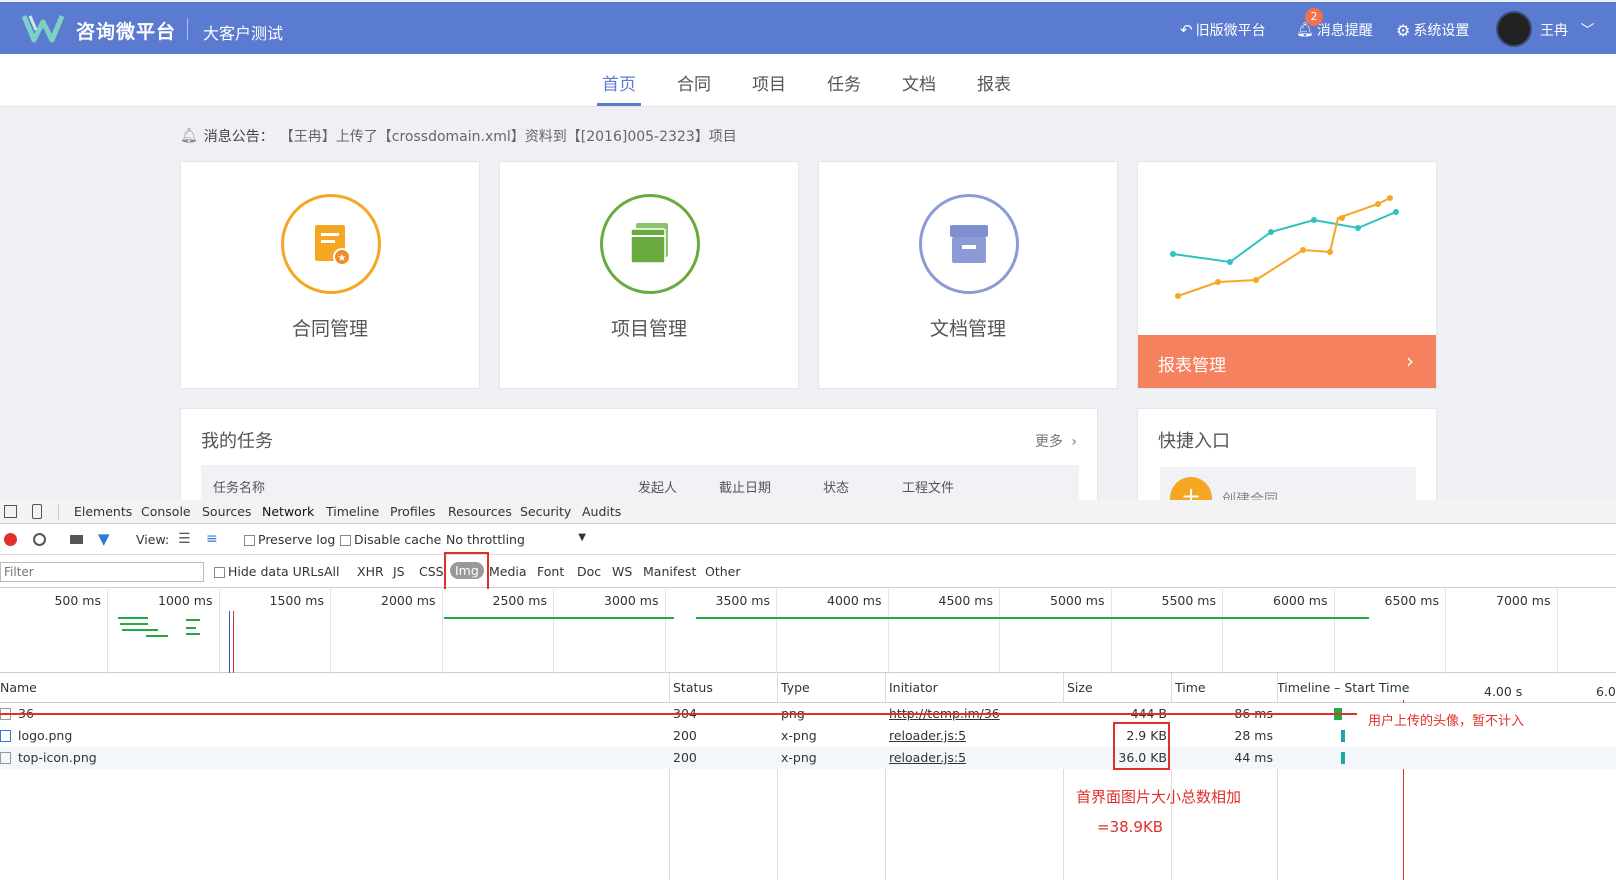 This screenshot has width=1616, height=880. What do you see at coordinates (76, 539) in the screenshot?
I see `camera-icon` at bounding box center [76, 539].